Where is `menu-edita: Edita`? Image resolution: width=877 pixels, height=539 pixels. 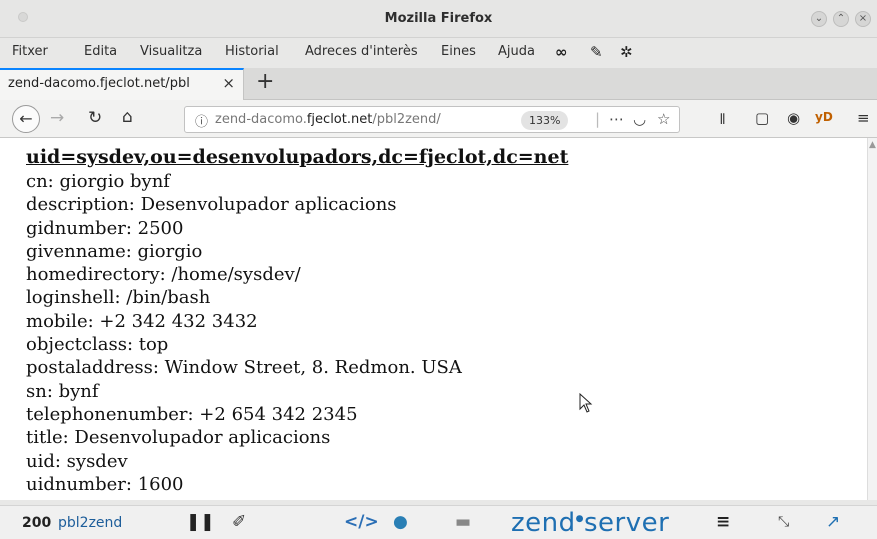 menu-edita: Edita is located at coordinates (100, 51).